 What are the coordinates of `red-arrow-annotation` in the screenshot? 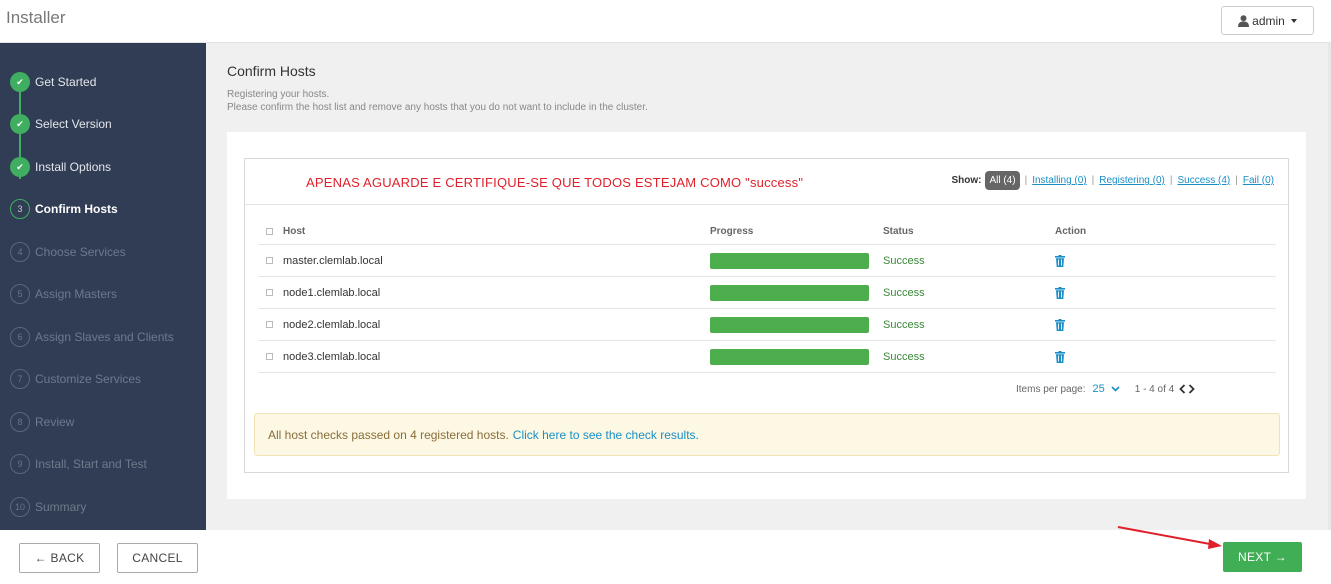 It's located at (1169, 537).